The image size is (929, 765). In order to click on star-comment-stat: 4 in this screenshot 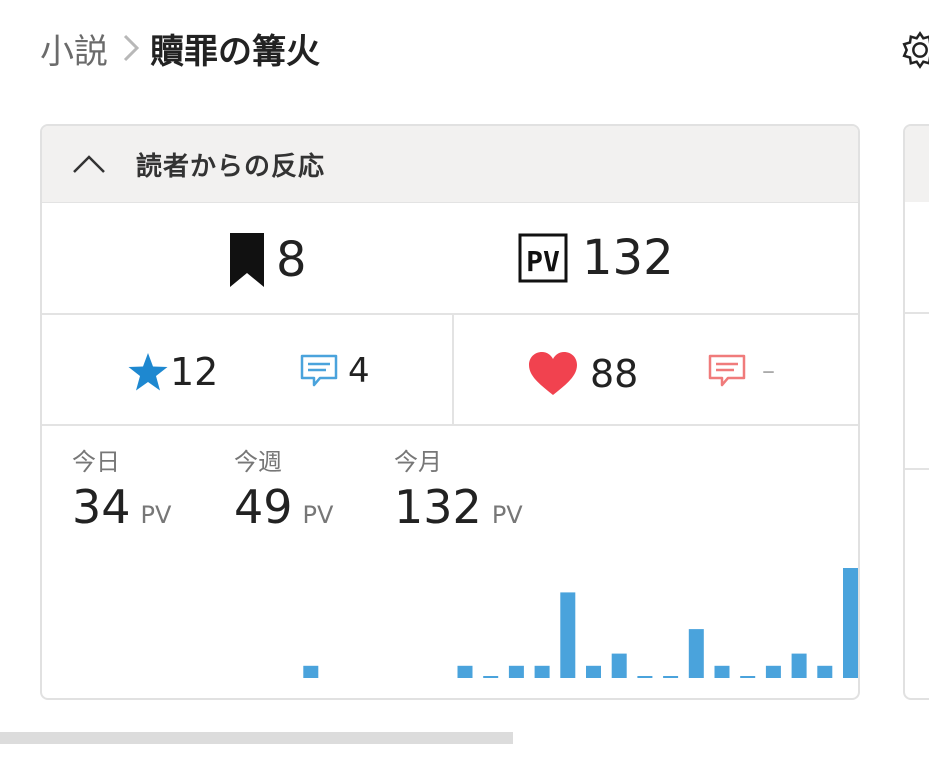, I will do `click(335, 371)`.